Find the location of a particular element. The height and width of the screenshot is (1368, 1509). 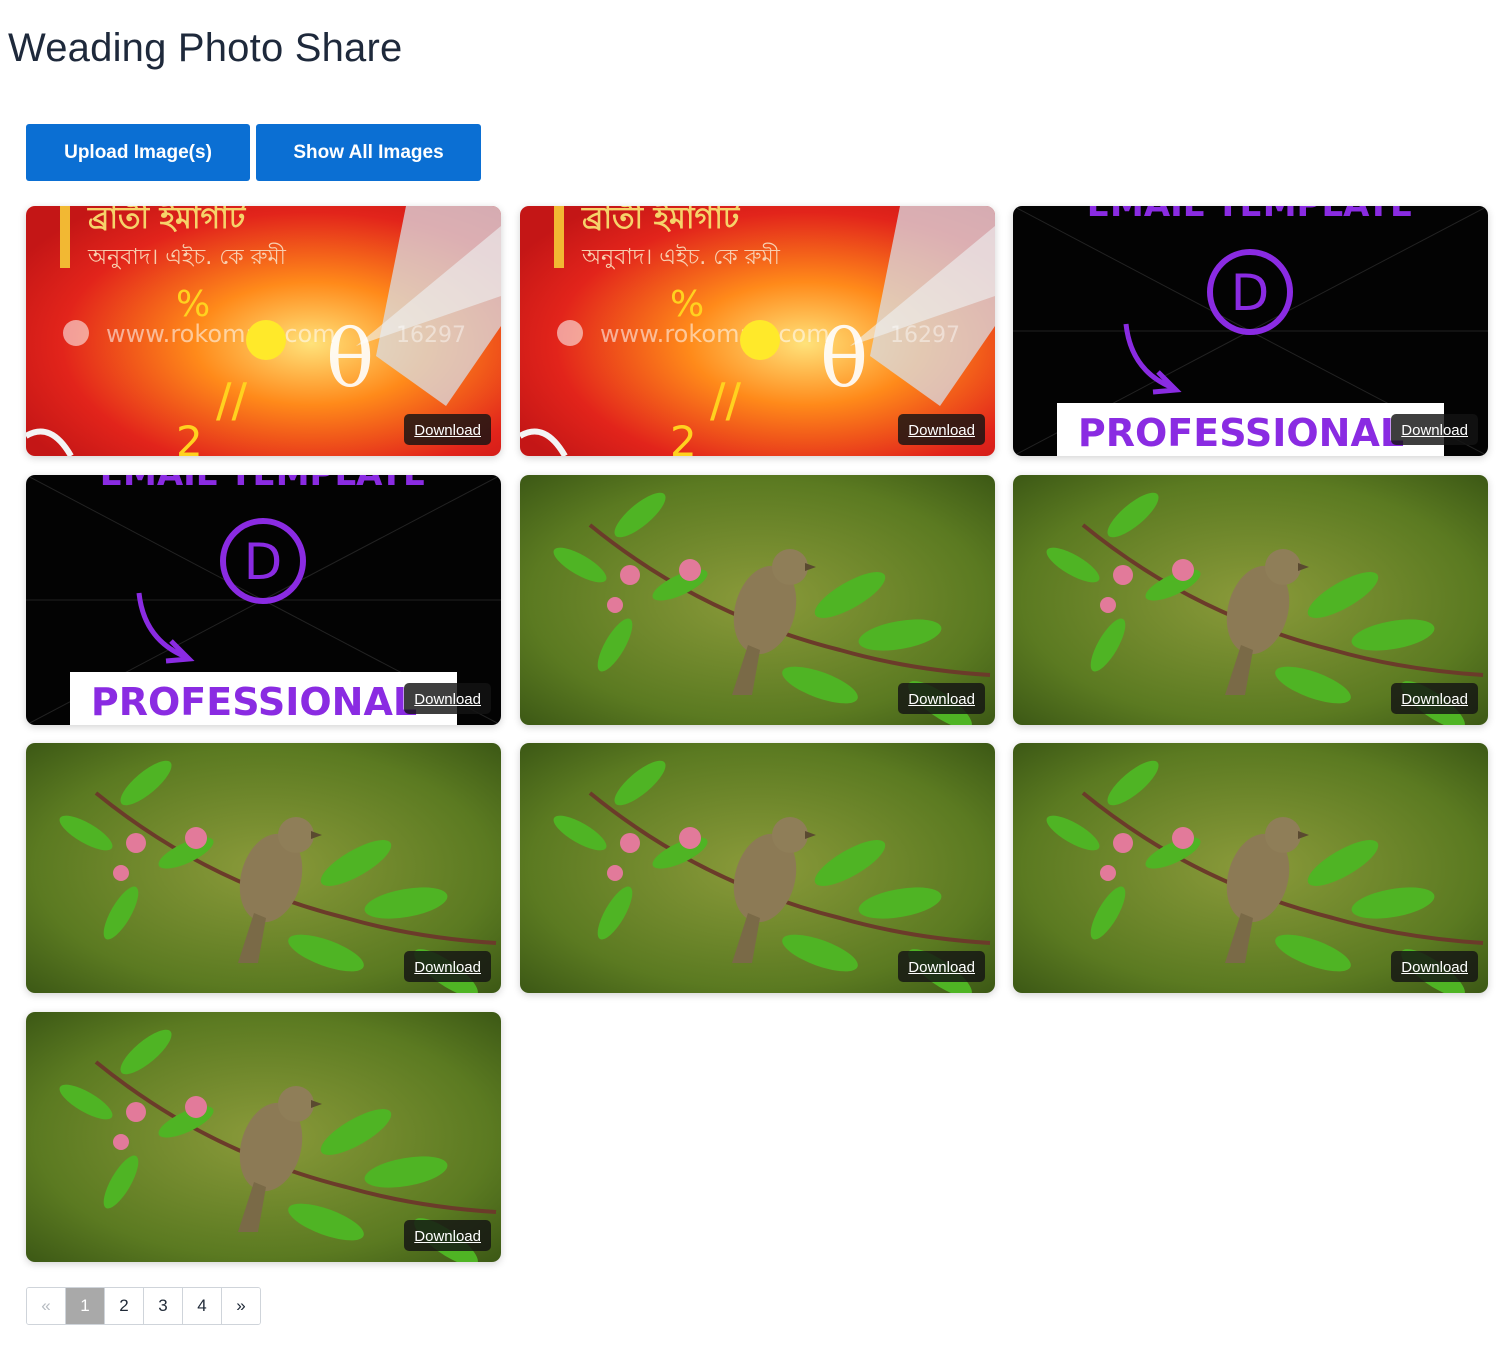

pagination-page-4: 4 is located at coordinates (202, 1306).